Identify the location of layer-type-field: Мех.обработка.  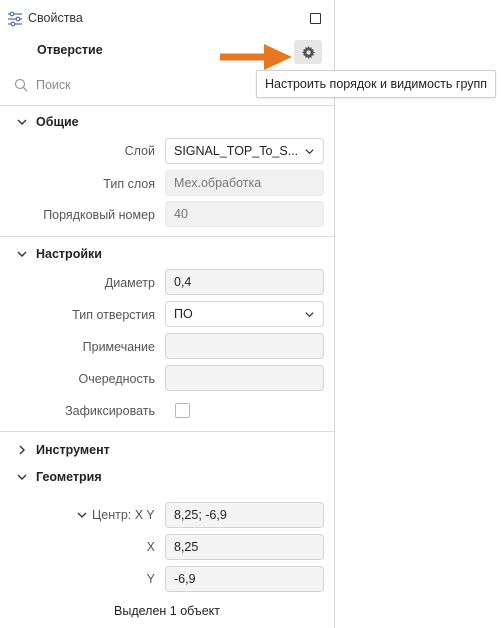
(244, 183).